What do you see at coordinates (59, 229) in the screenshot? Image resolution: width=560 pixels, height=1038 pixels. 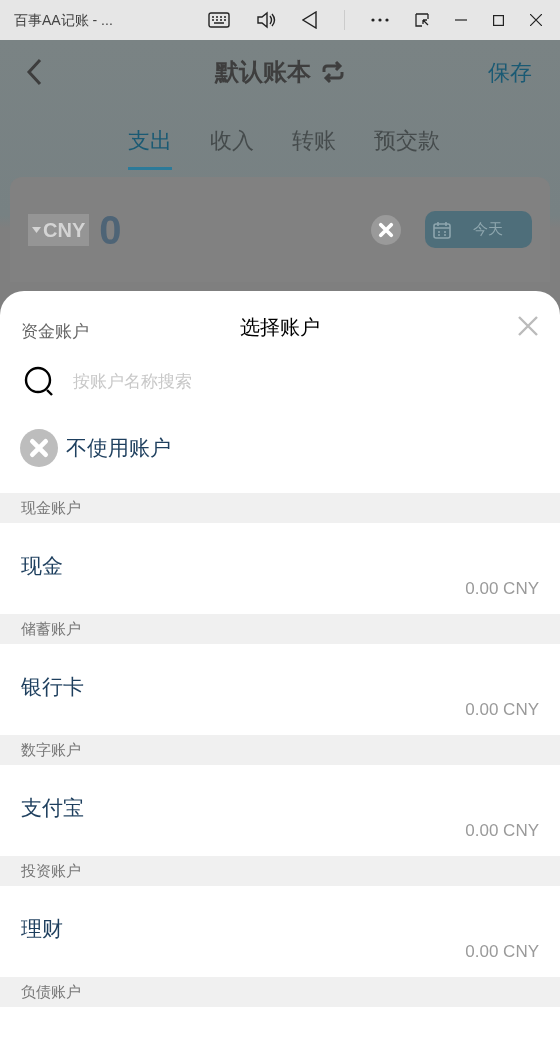 I see `currency-selector: CNY` at bounding box center [59, 229].